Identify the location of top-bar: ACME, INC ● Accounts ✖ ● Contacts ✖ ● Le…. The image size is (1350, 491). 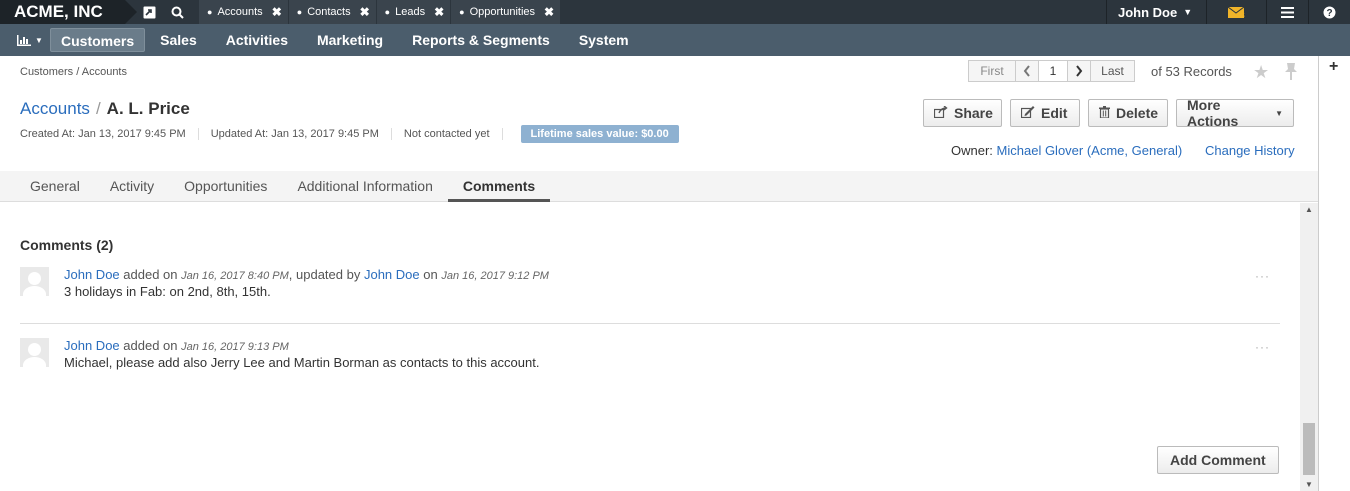
(675, 12).